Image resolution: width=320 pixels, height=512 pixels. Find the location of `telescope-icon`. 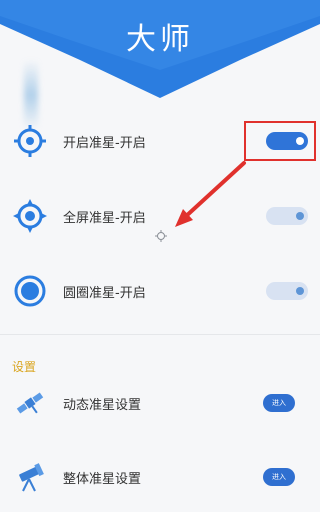

telescope-icon is located at coordinates (31, 477).